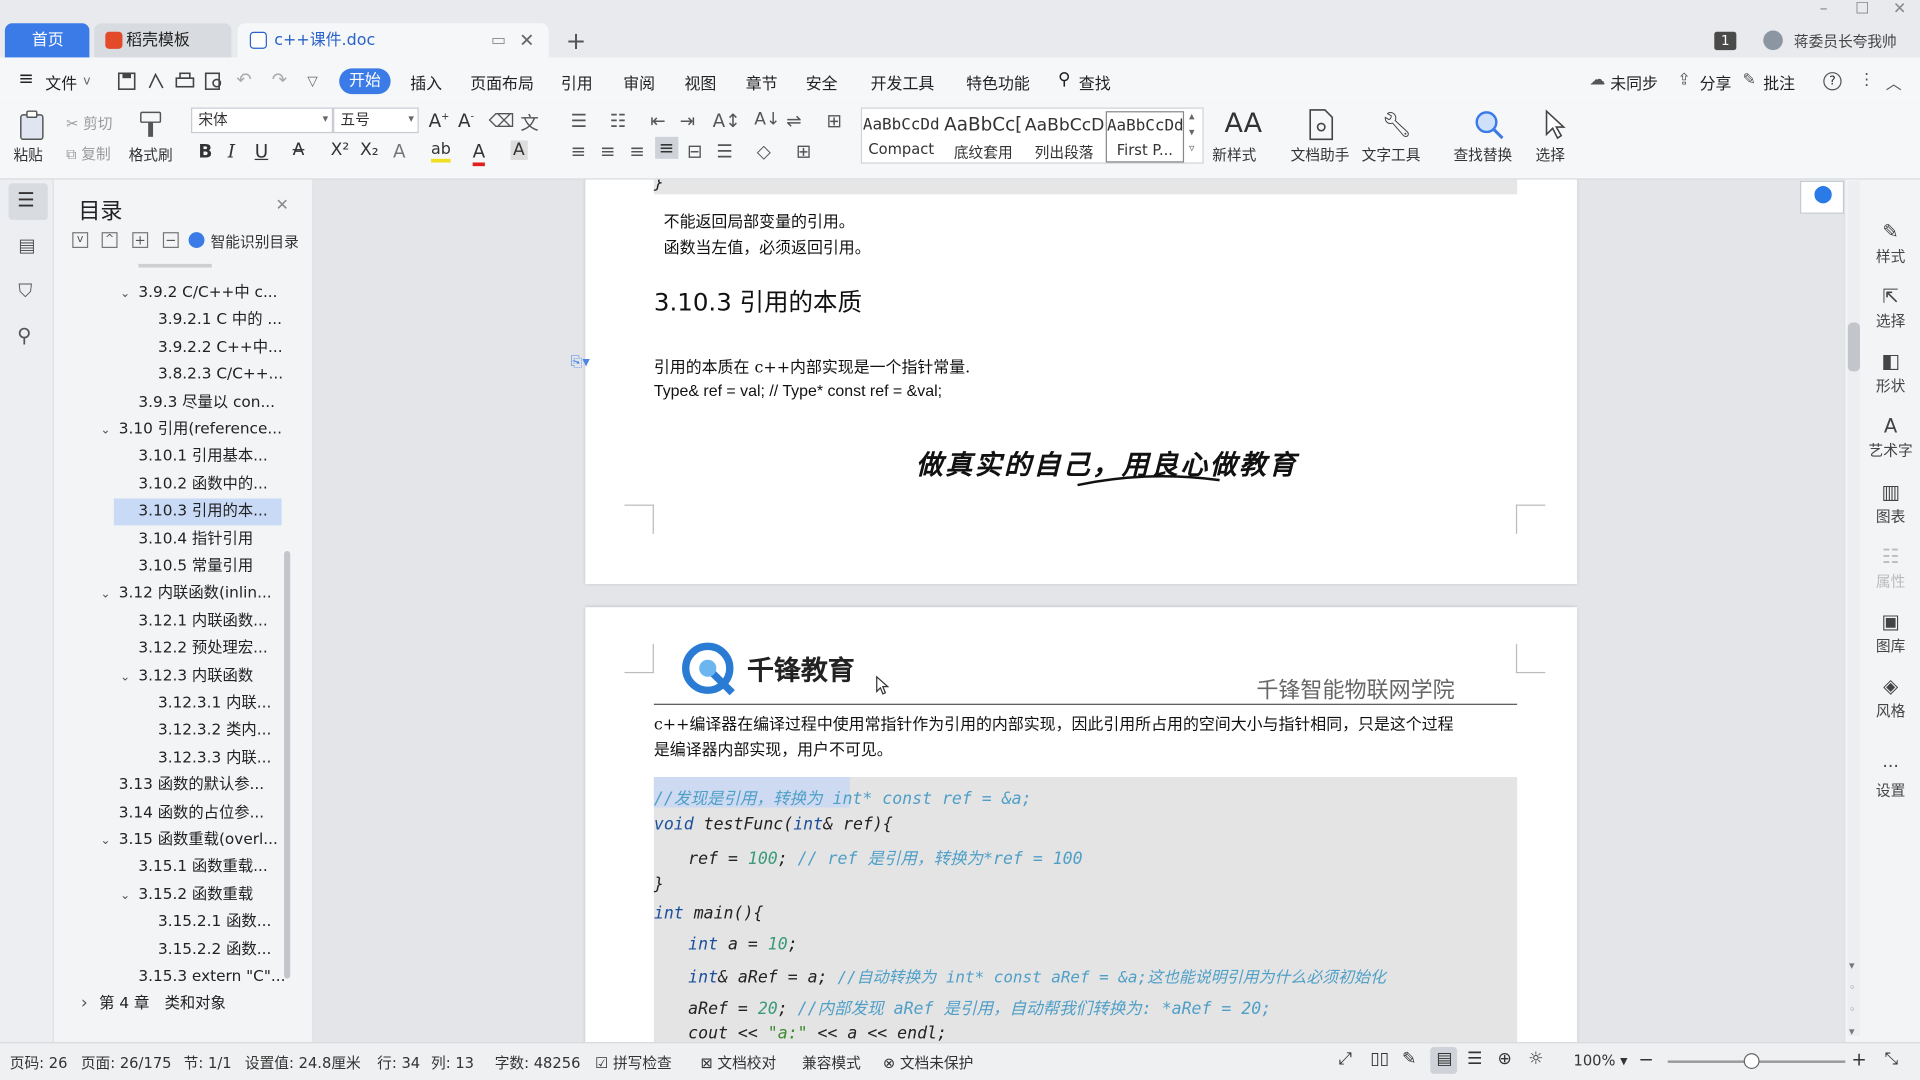 The height and width of the screenshot is (1080, 1920). I want to click on copy-button: ⧉ 复制, so click(88, 153).